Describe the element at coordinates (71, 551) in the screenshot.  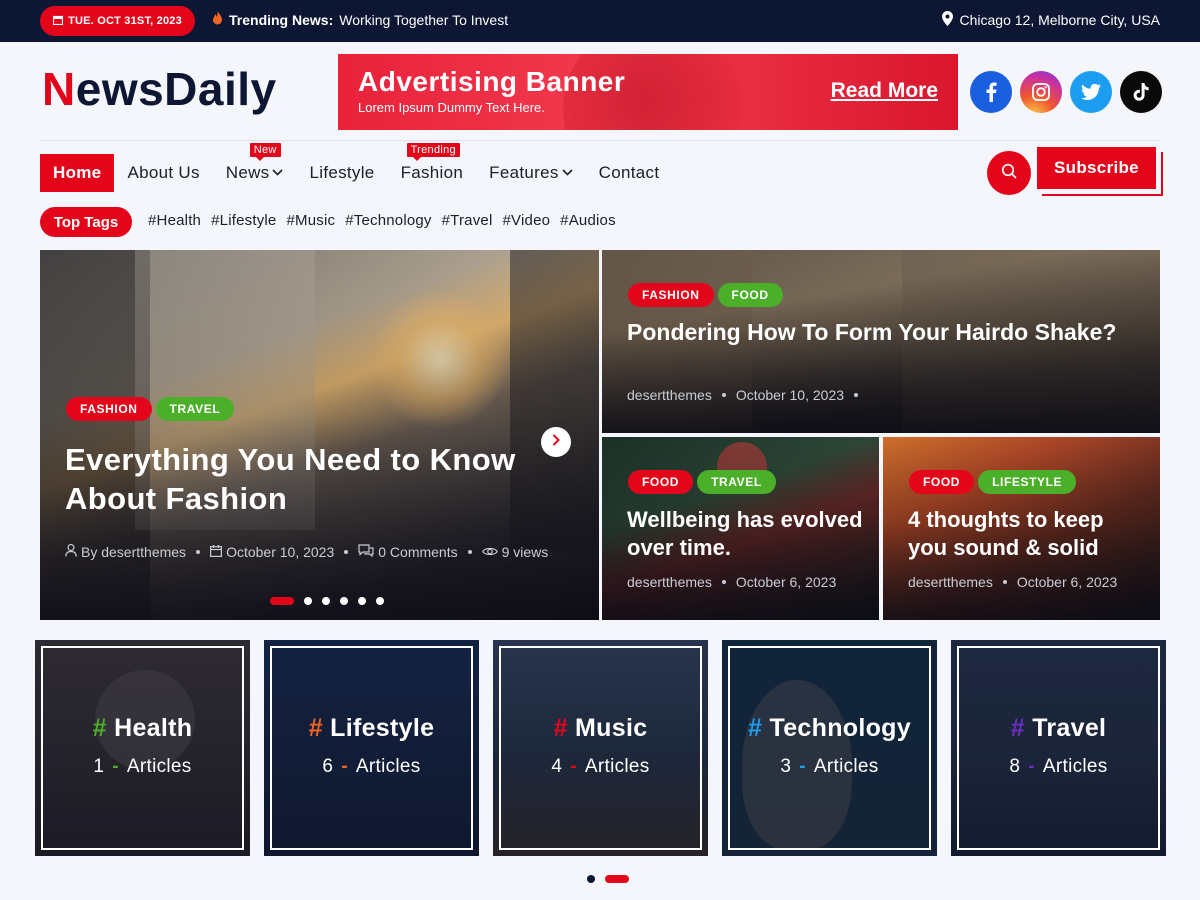
I see `user-icon` at that location.